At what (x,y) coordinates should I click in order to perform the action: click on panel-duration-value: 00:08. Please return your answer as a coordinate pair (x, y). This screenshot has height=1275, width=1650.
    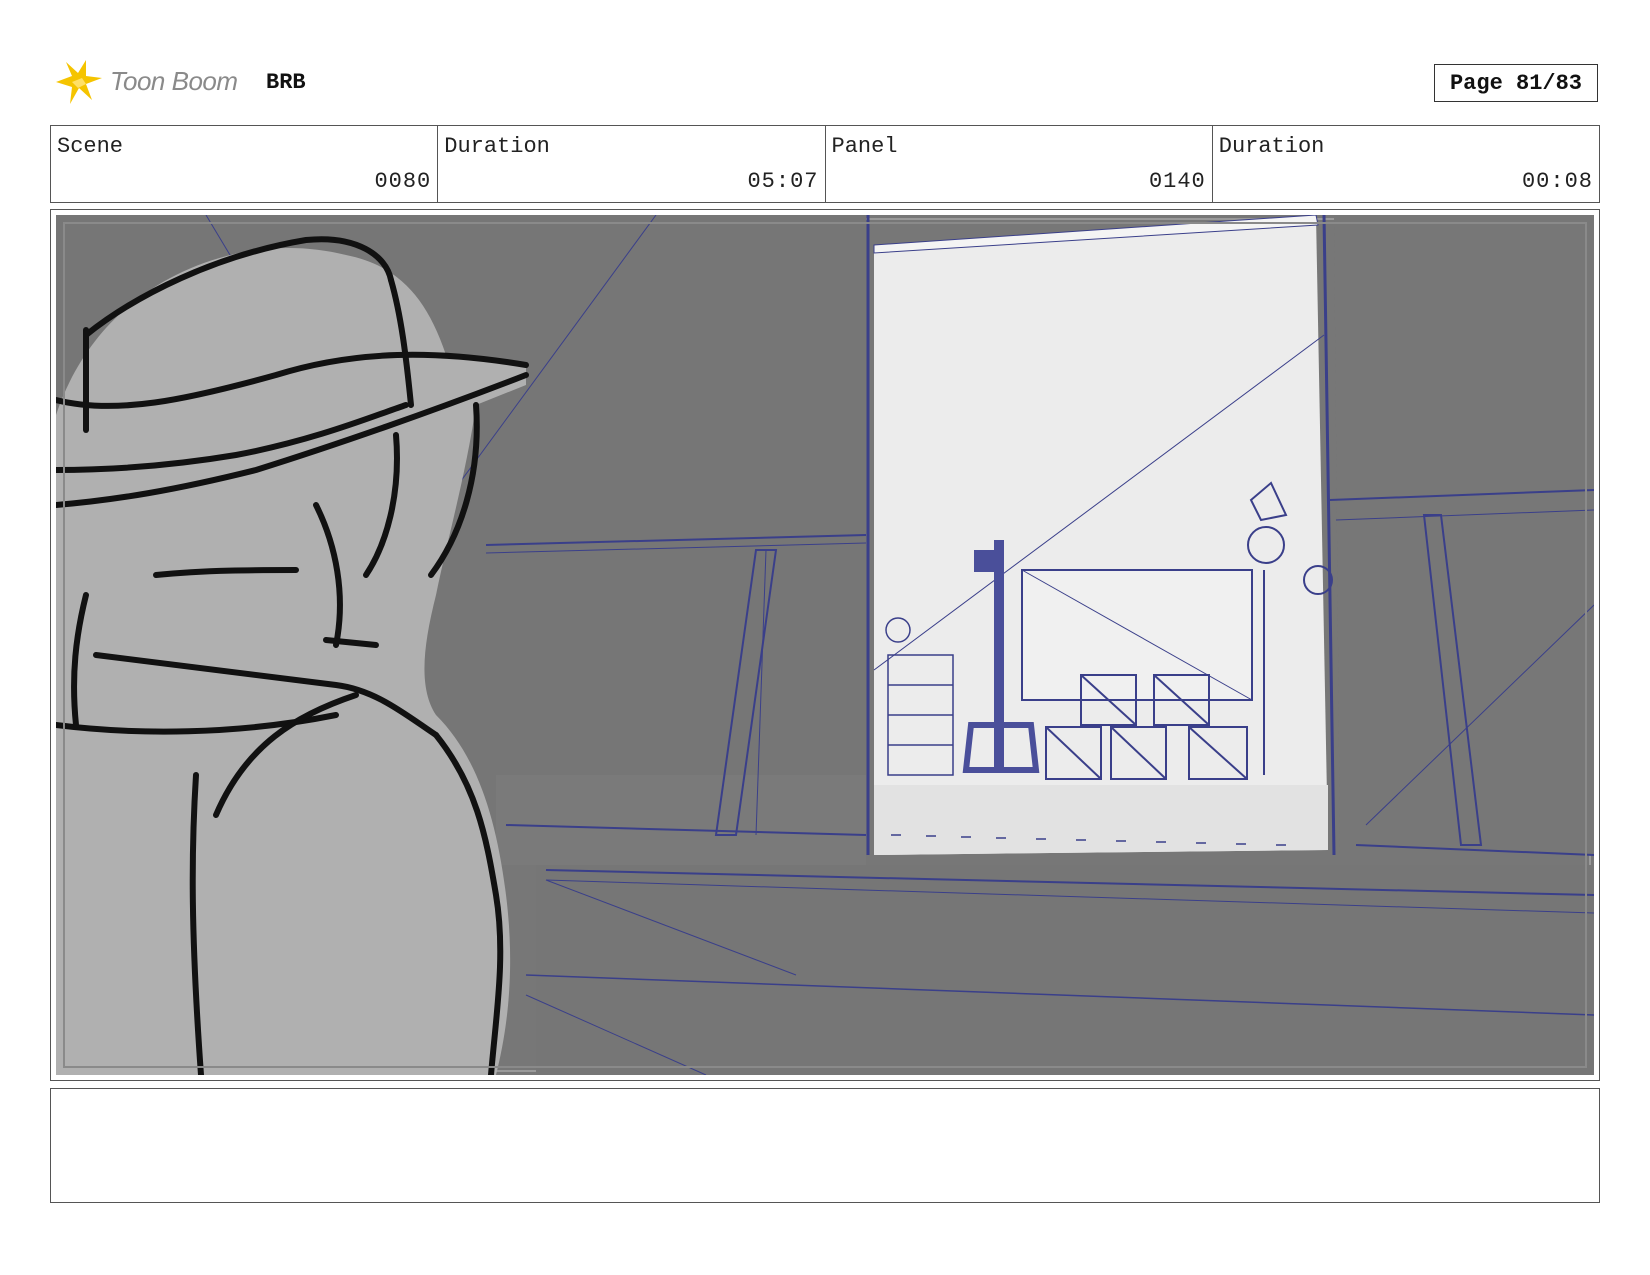
    Looking at the image, I should click on (1557, 181).